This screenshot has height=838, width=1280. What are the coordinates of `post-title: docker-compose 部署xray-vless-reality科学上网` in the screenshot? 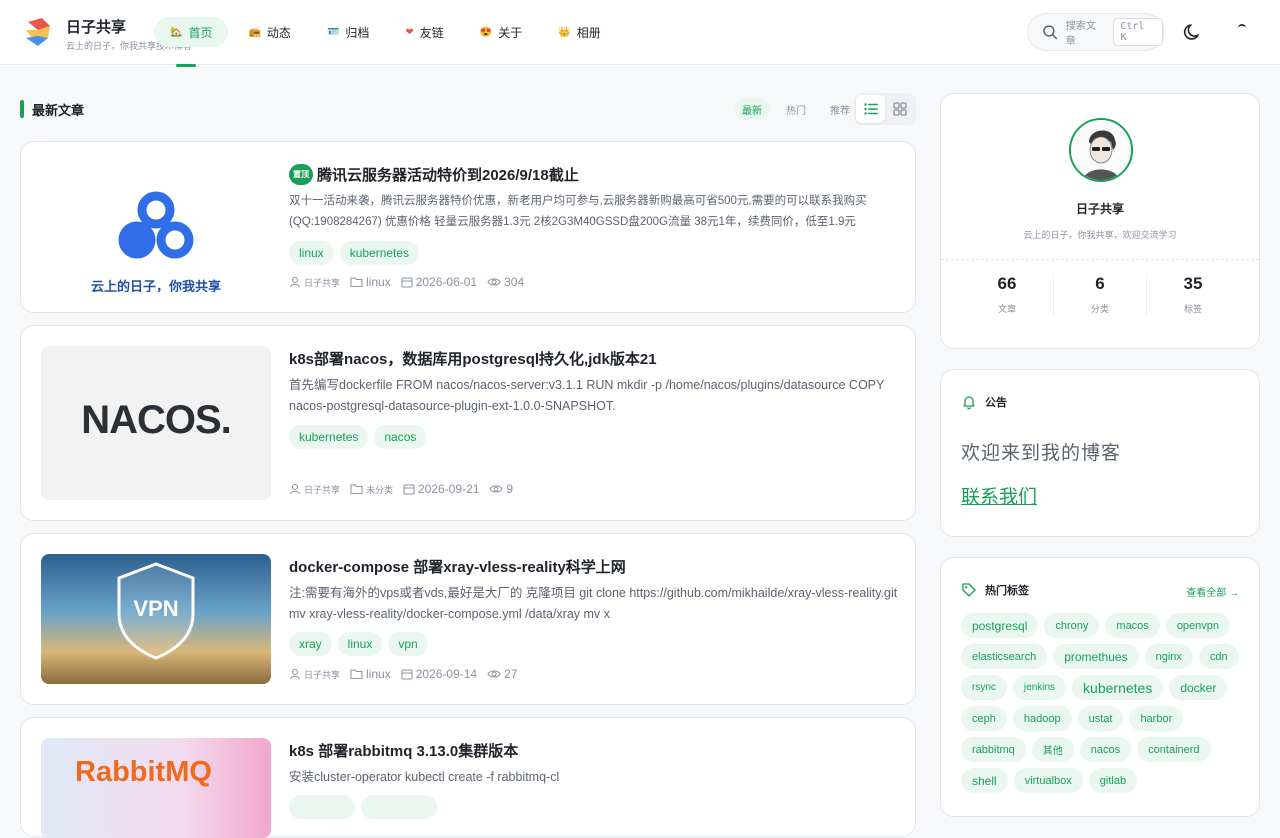 It's located at (457, 566).